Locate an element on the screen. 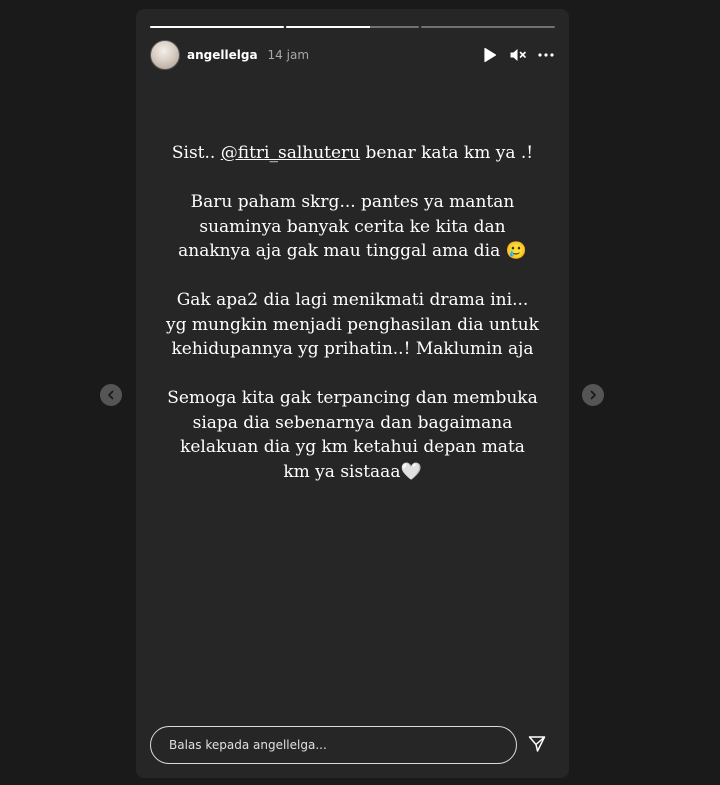 Image resolution: width=720 pixels, height=785 pixels. mute-button is located at coordinates (518, 55).